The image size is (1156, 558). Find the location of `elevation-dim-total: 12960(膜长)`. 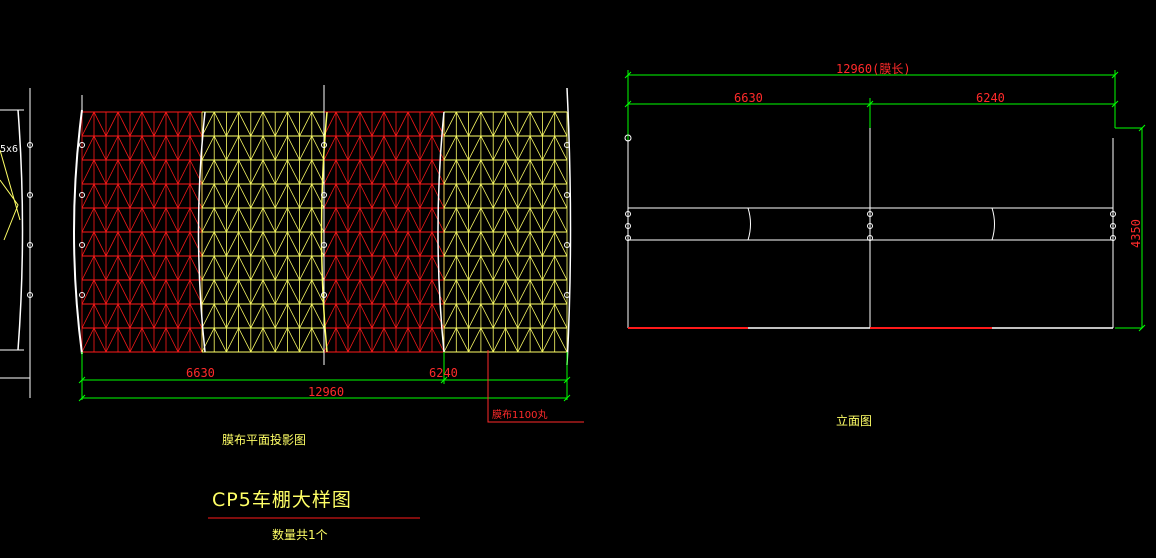

elevation-dim-total: 12960(膜长) is located at coordinates (873, 69).